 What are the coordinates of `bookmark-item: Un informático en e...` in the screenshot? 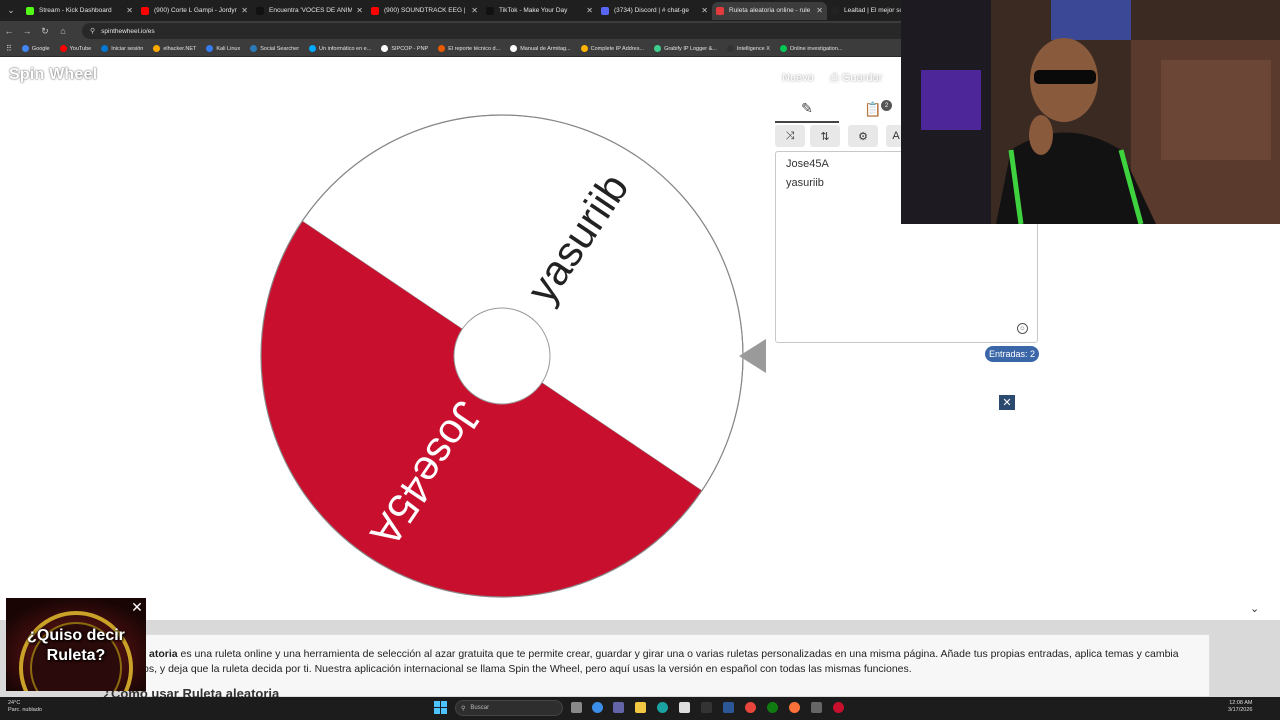 It's located at (340, 48).